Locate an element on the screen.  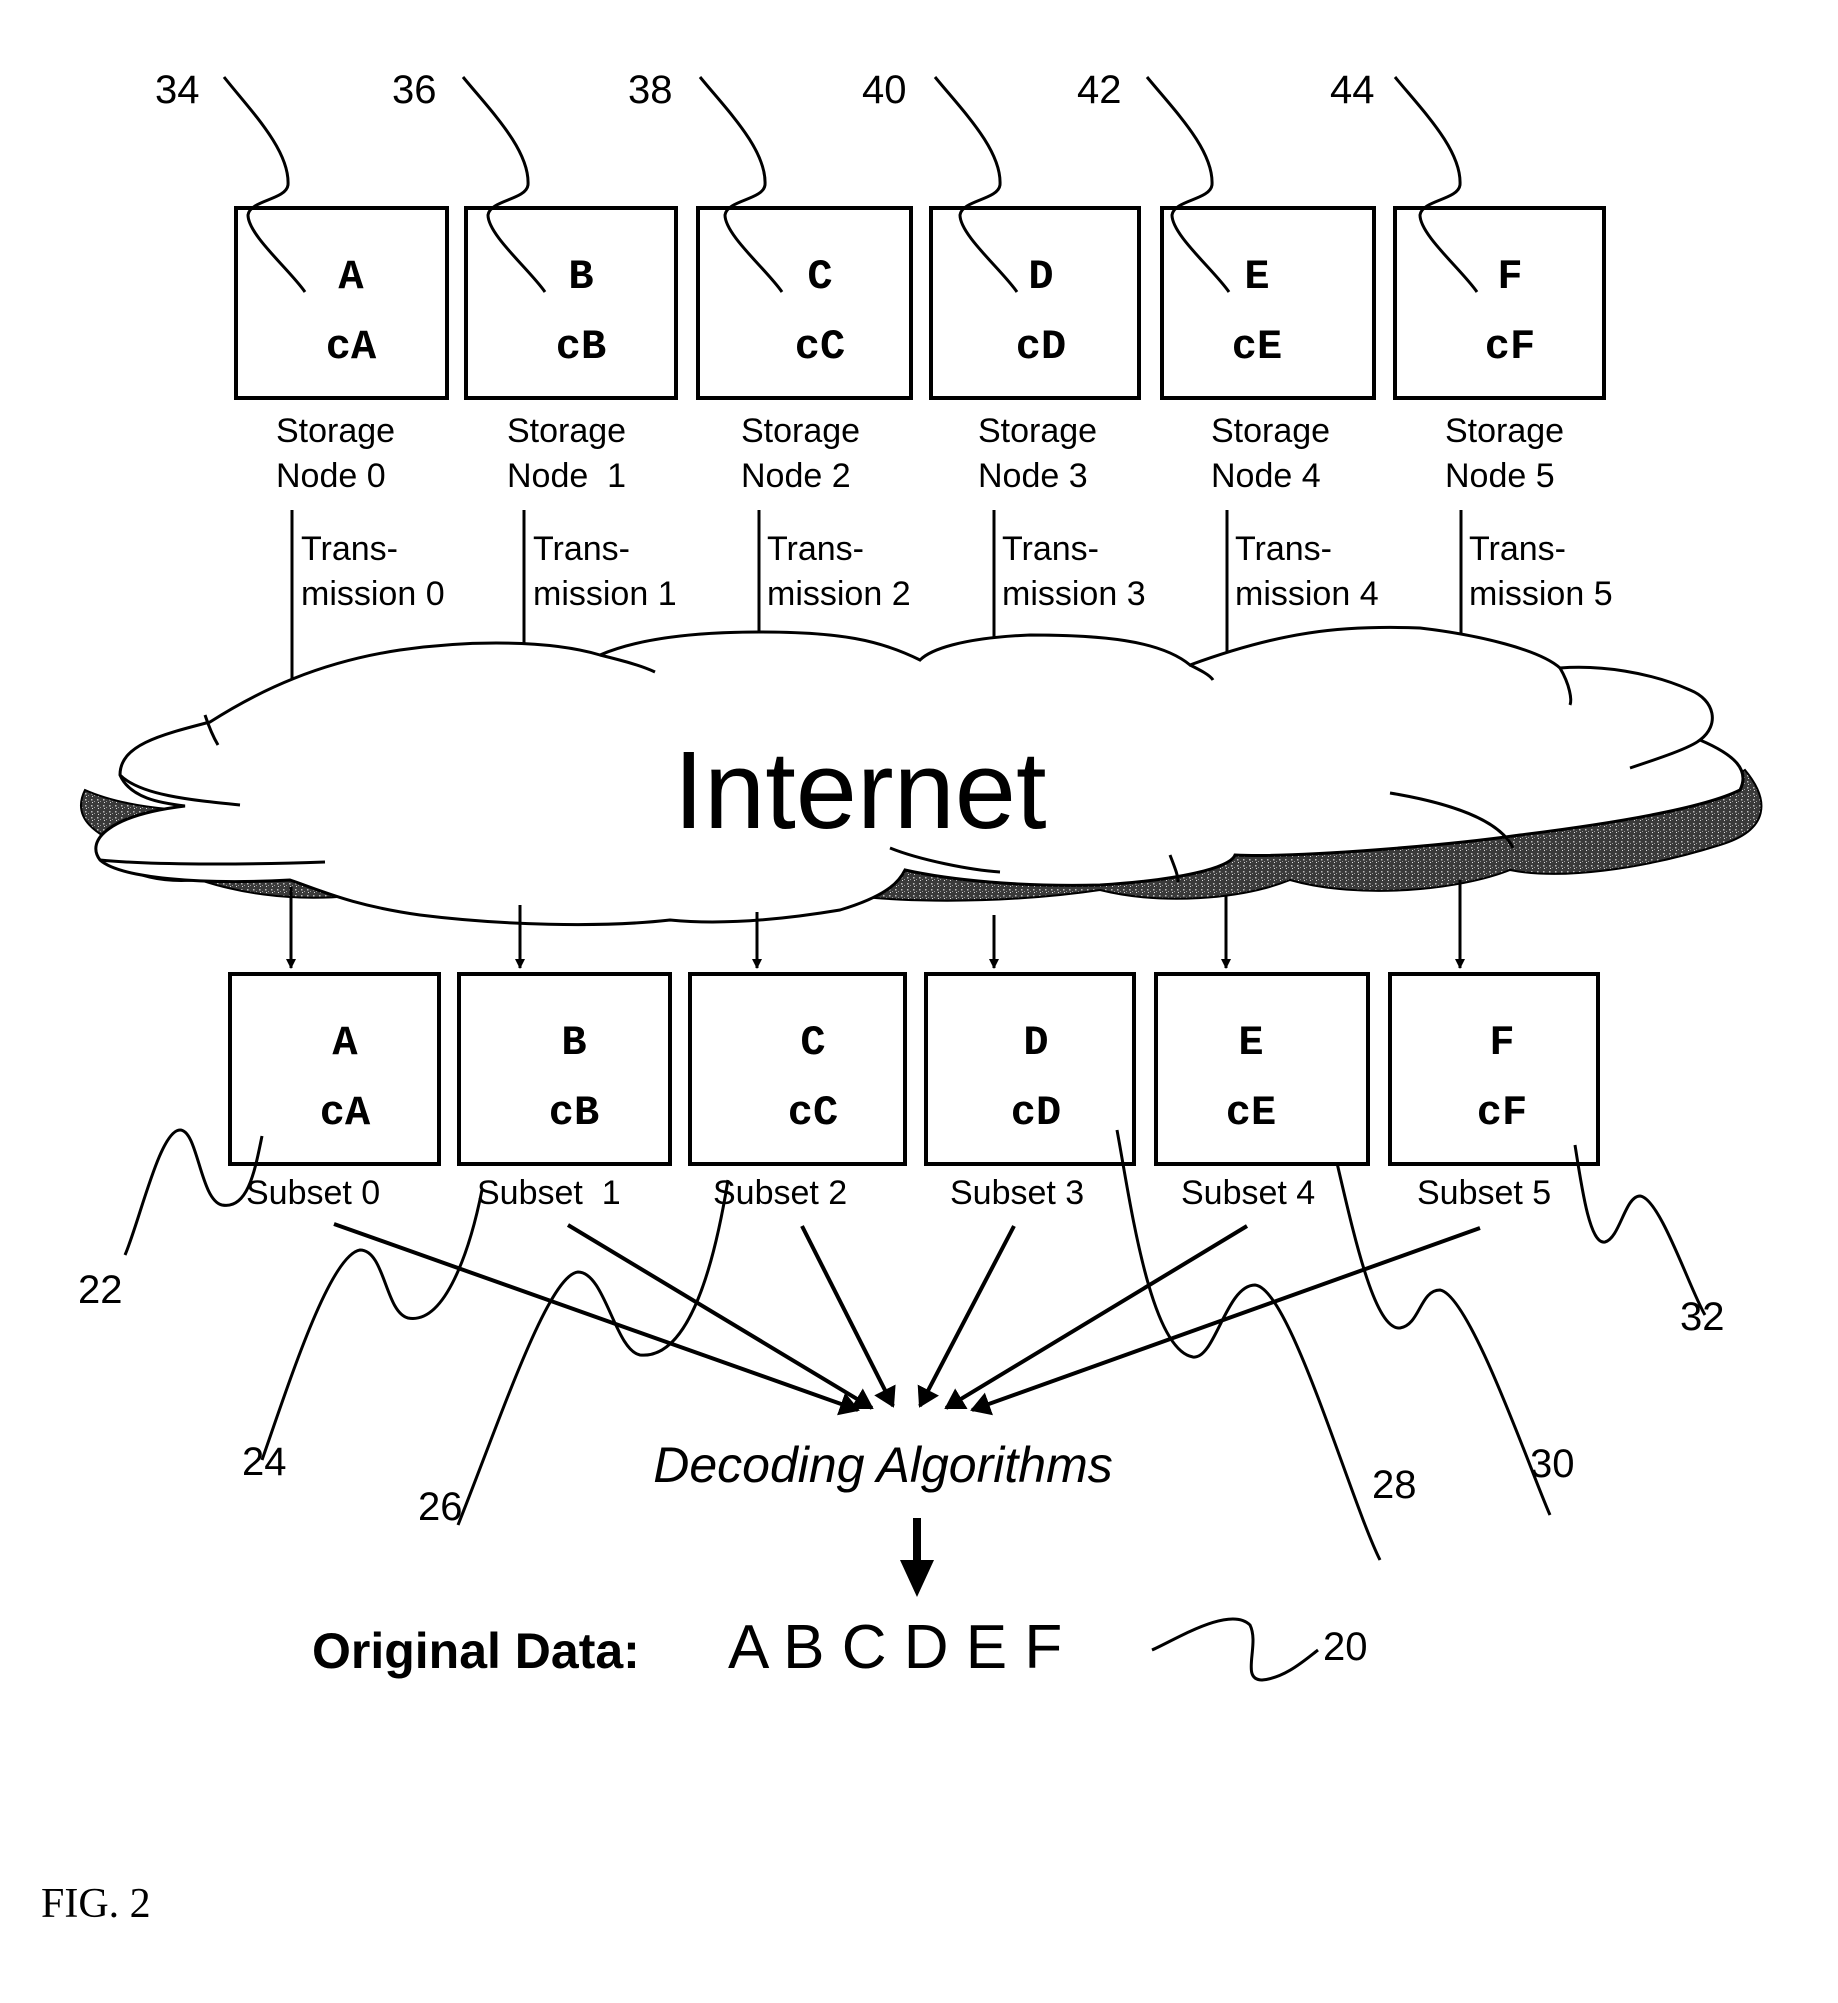
decode-output-arrow is located at coordinates (917, 1557).